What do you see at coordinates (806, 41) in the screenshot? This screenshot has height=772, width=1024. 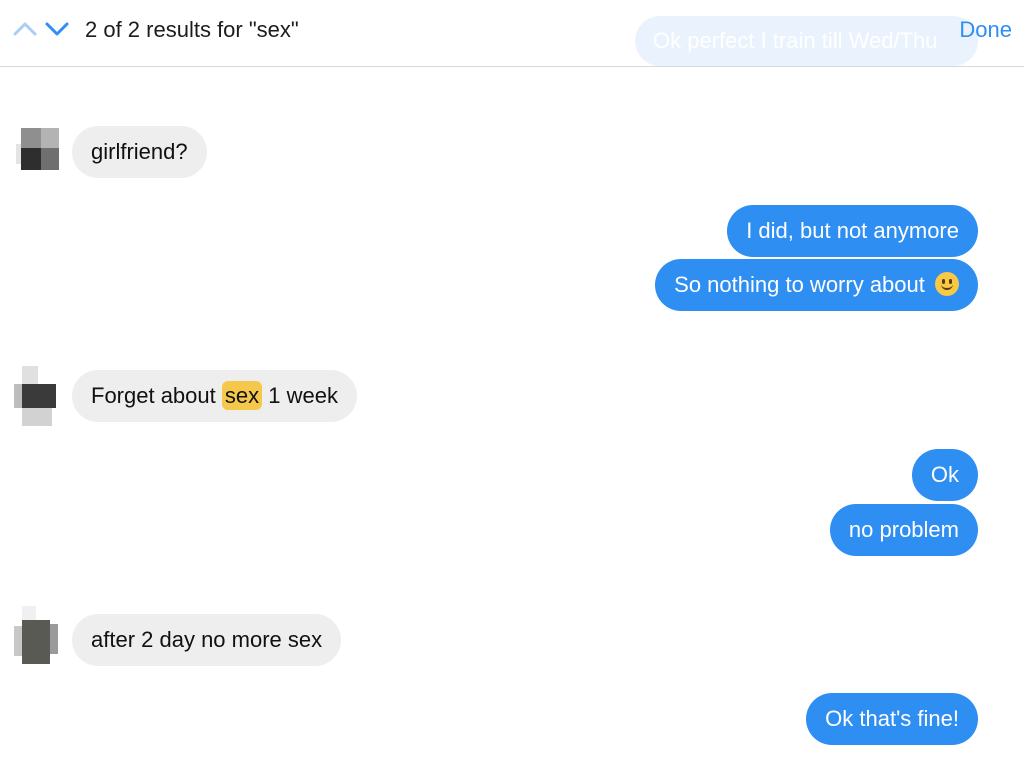 I see `partially-hidden-message: Ok perfect I train till Wed/Thu` at bounding box center [806, 41].